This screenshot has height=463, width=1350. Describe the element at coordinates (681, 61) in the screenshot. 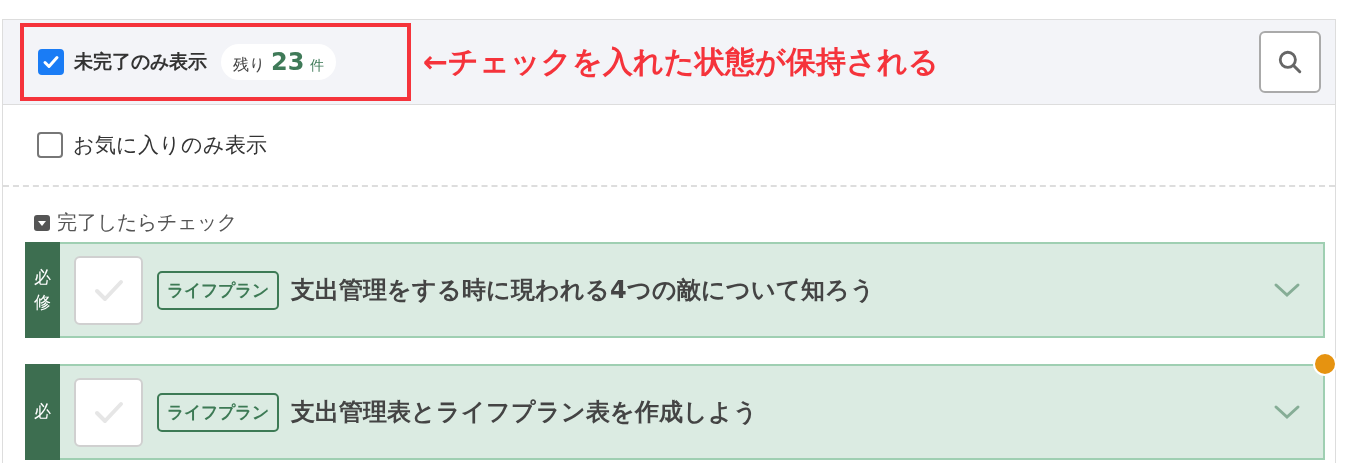

I see `annotation-text: ←チェックを入れた状態が保持される` at that location.